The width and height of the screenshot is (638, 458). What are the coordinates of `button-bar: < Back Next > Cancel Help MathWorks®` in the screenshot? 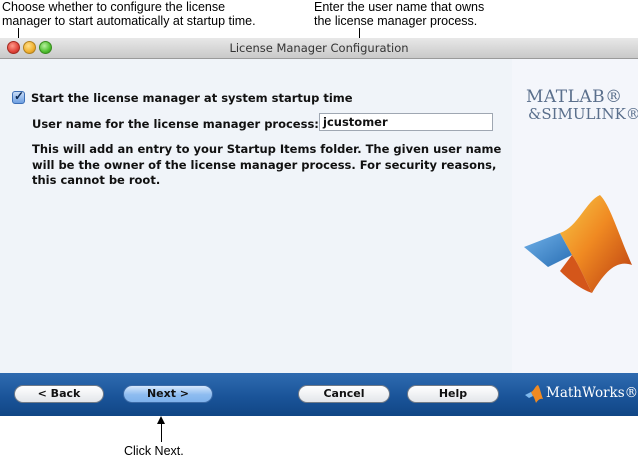 It's located at (319, 394).